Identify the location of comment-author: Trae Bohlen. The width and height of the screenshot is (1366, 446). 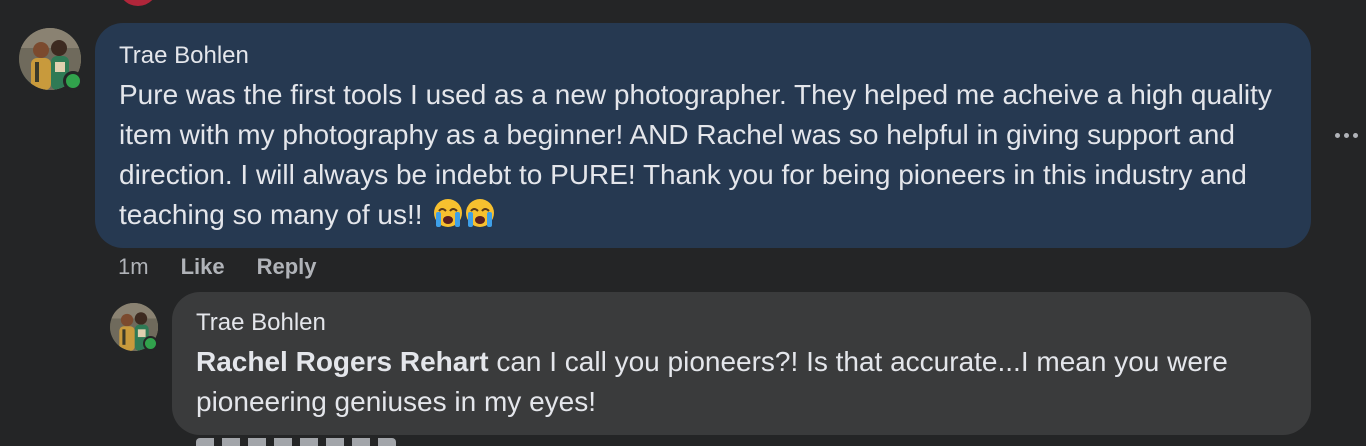
(703, 56).